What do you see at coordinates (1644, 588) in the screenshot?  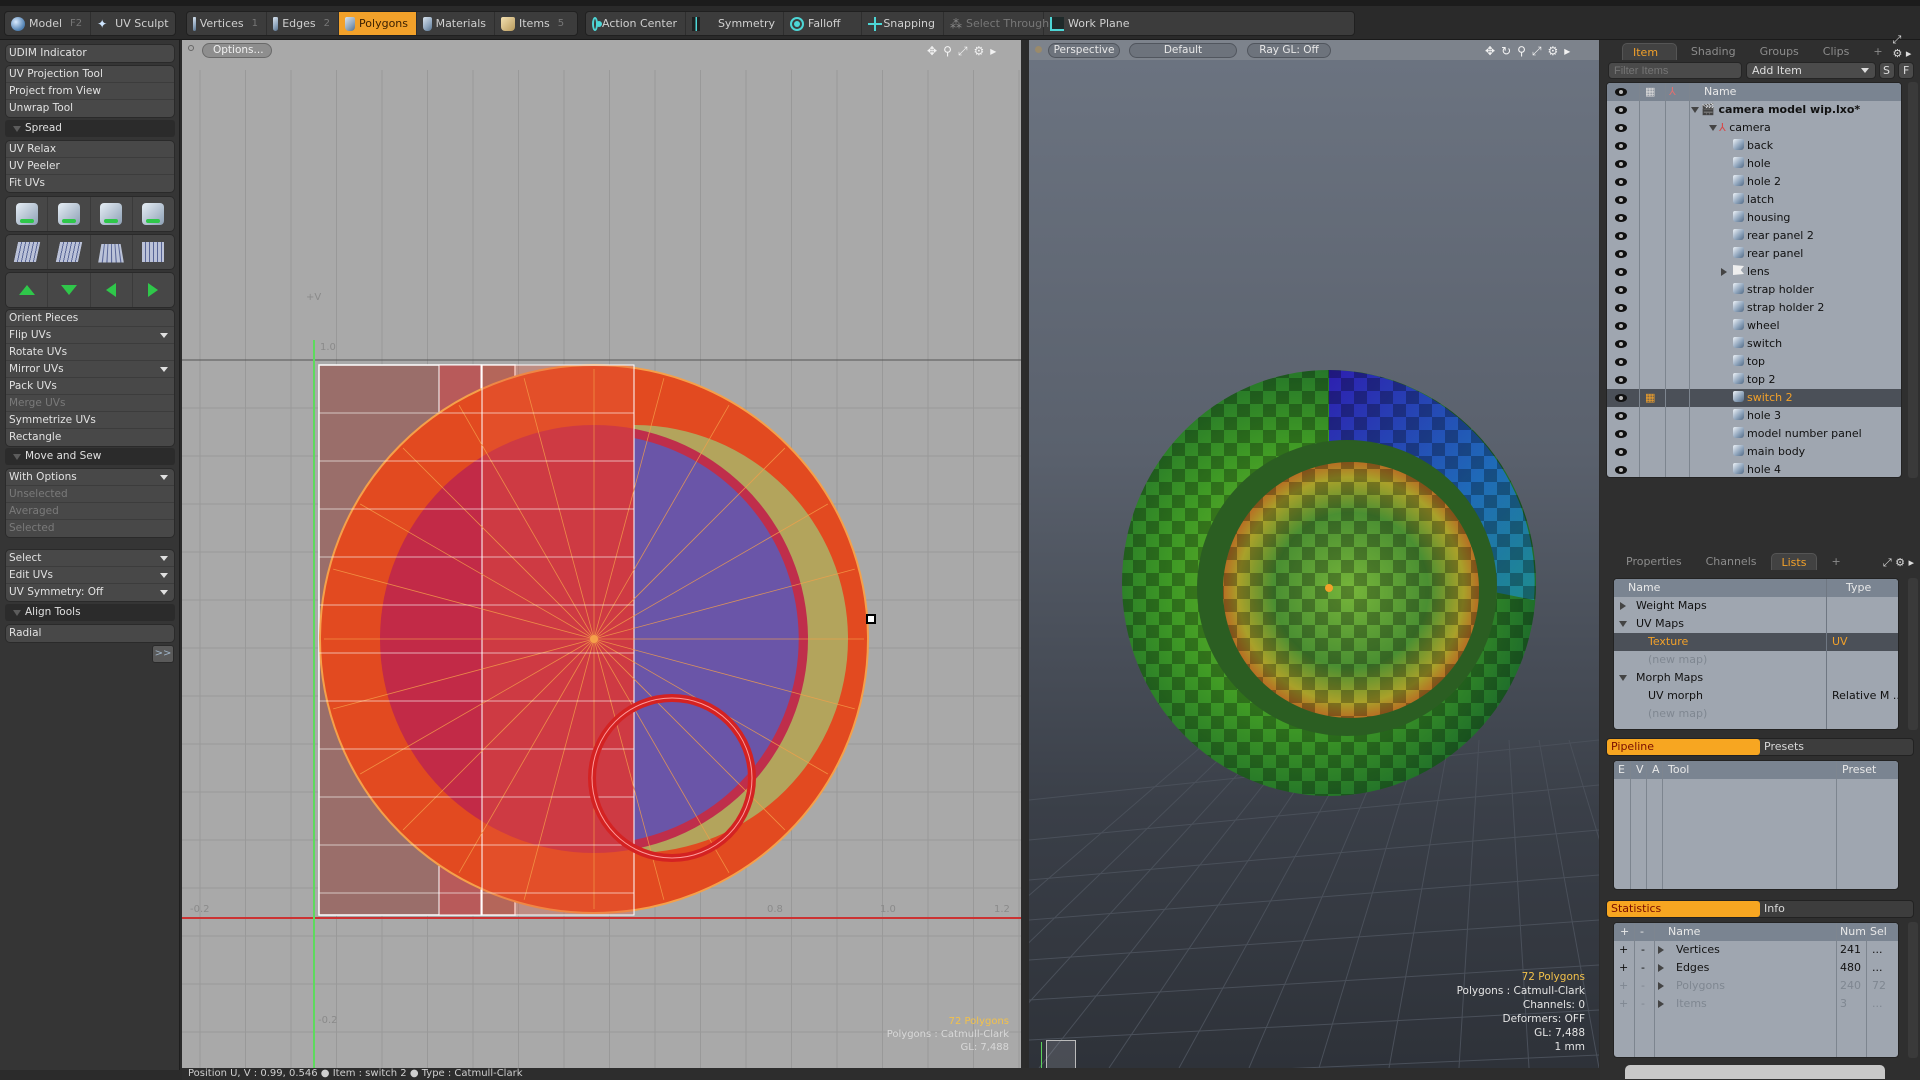 I see `name-column-header: Name` at bounding box center [1644, 588].